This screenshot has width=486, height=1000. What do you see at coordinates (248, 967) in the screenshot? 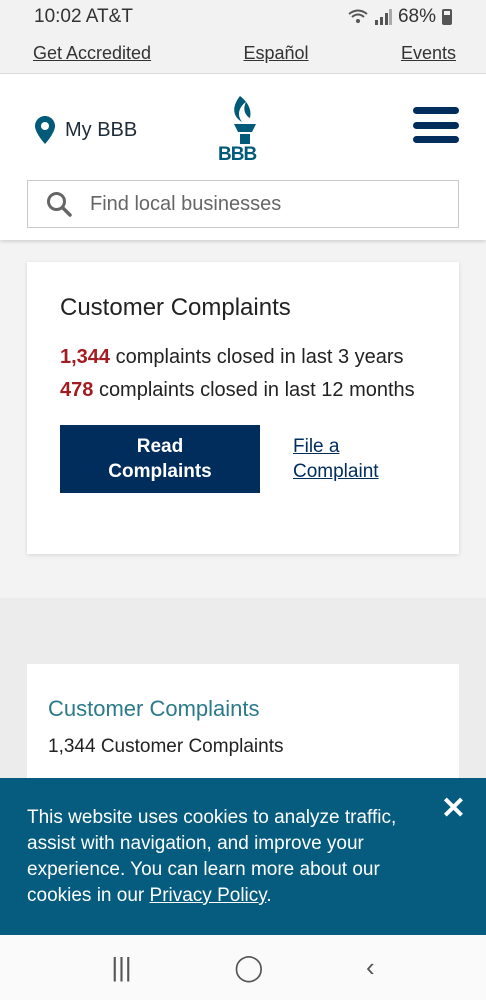
I see `home-button: ◯` at bounding box center [248, 967].